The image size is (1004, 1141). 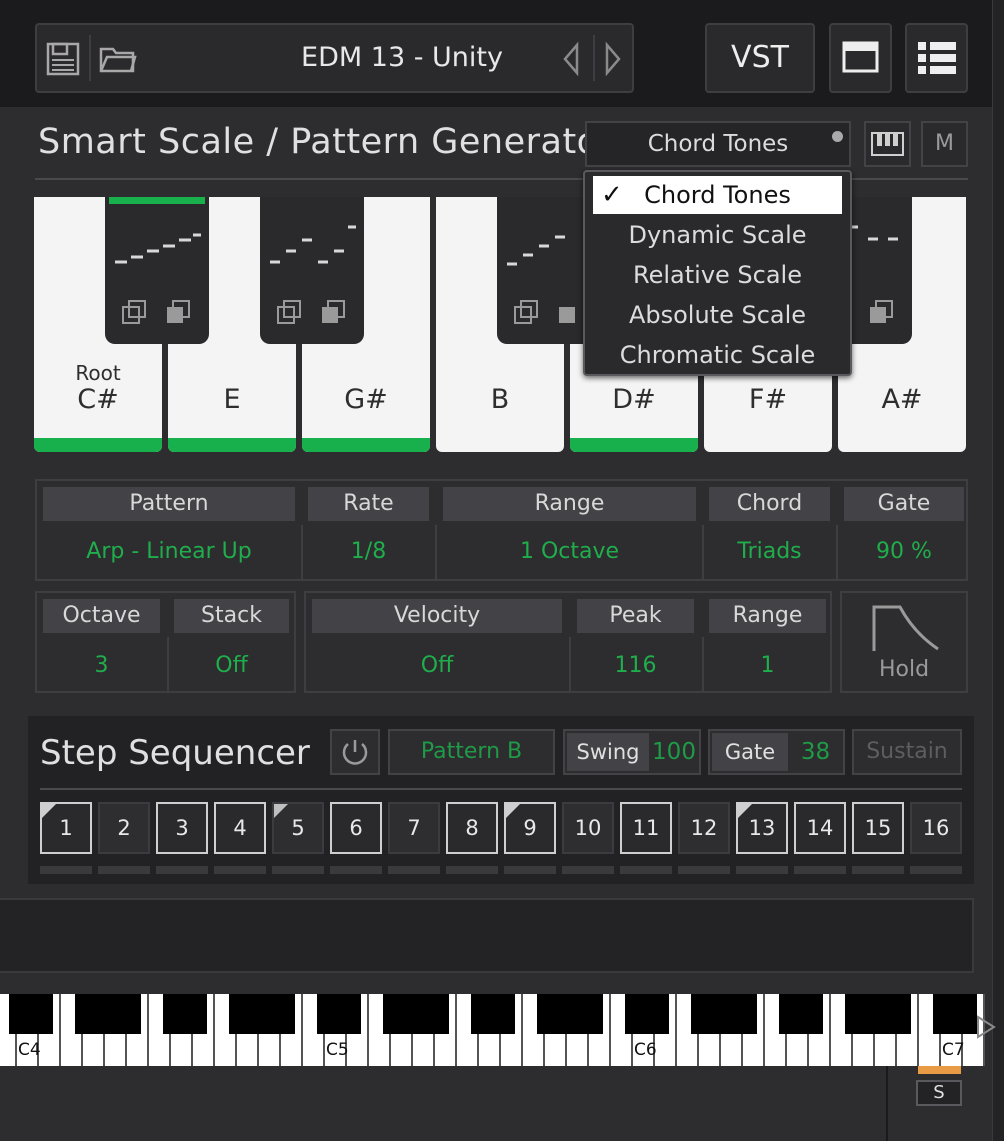 I want to click on step-button-4: 4, so click(x=240, y=828).